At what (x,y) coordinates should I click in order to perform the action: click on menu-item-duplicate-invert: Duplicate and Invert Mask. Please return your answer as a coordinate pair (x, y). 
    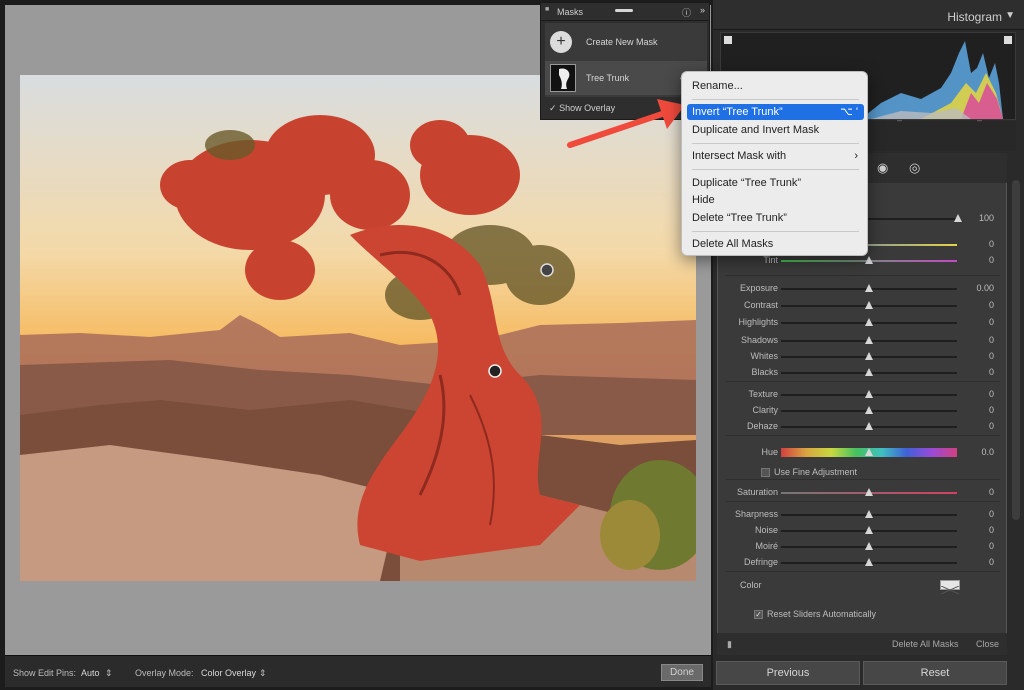
    Looking at the image, I should click on (775, 130).